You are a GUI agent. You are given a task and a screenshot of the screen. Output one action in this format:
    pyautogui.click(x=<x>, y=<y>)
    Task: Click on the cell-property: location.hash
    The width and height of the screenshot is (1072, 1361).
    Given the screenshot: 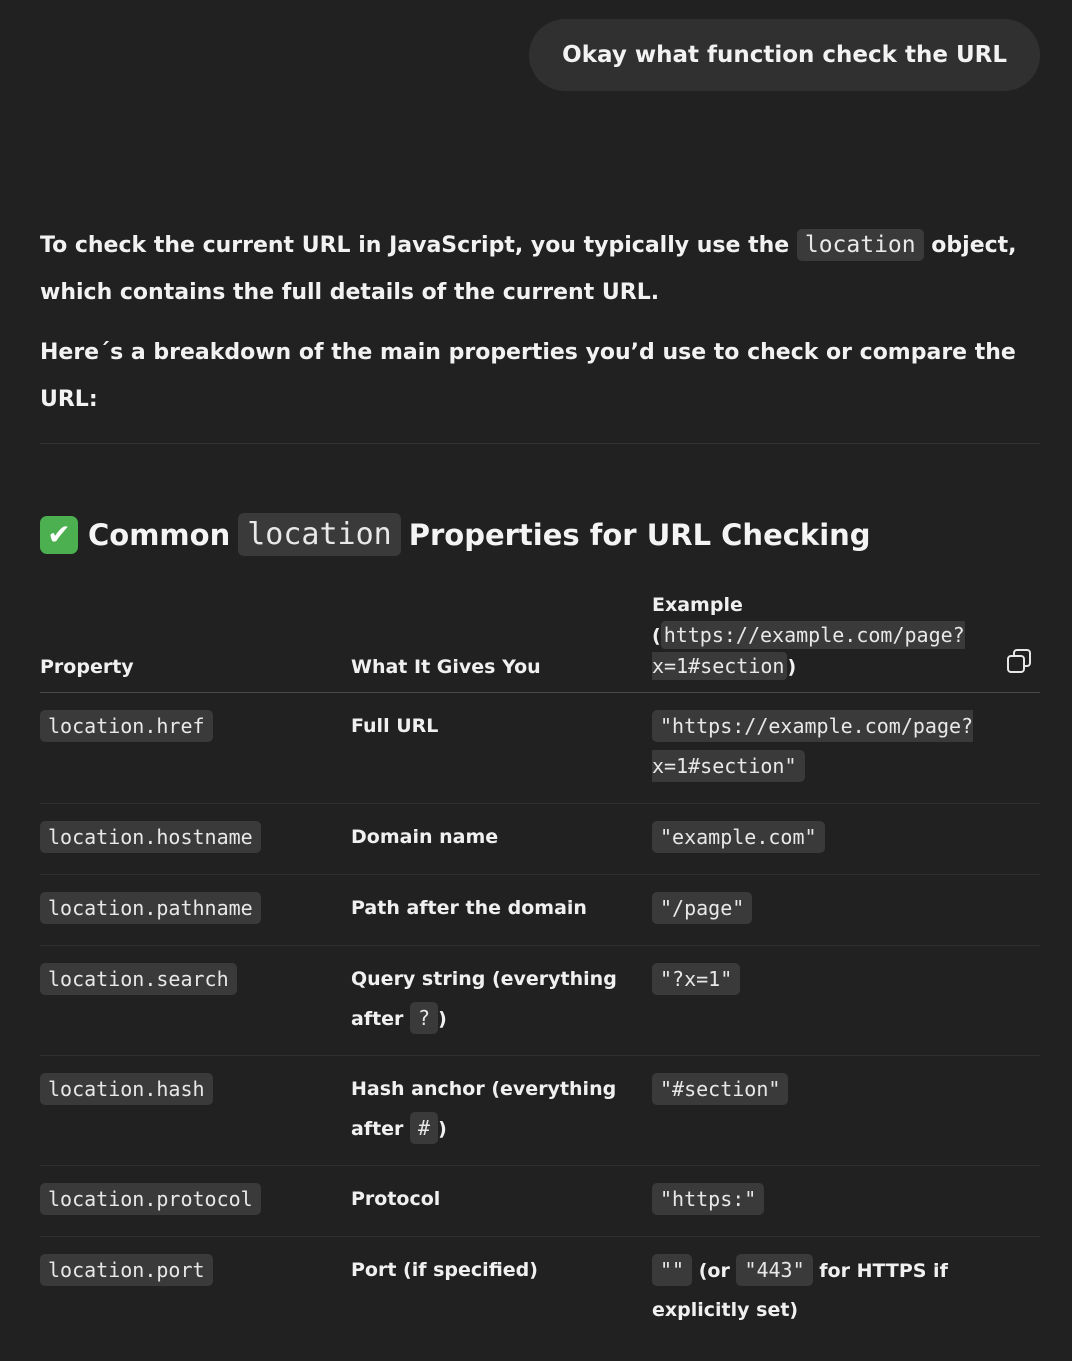 What is the action you would take?
    pyautogui.click(x=195, y=1110)
    